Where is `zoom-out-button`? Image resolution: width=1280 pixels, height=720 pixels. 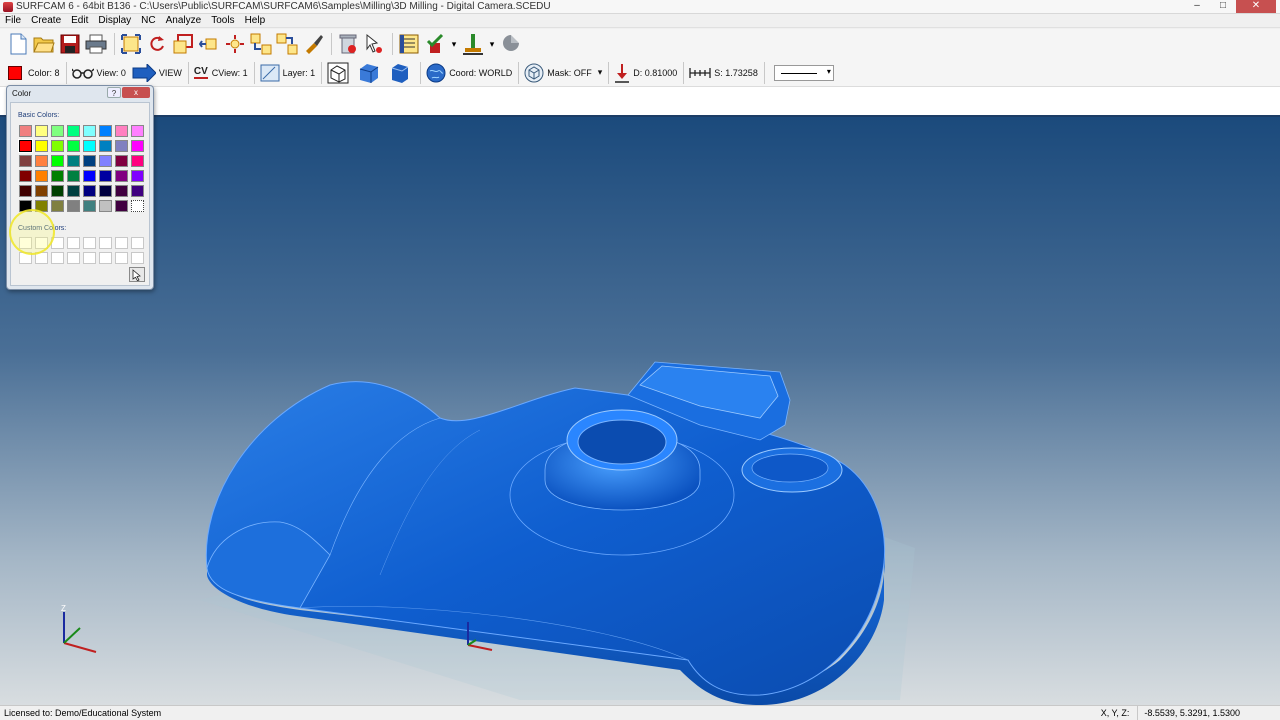
zoom-out-button is located at coordinates (287, 44).